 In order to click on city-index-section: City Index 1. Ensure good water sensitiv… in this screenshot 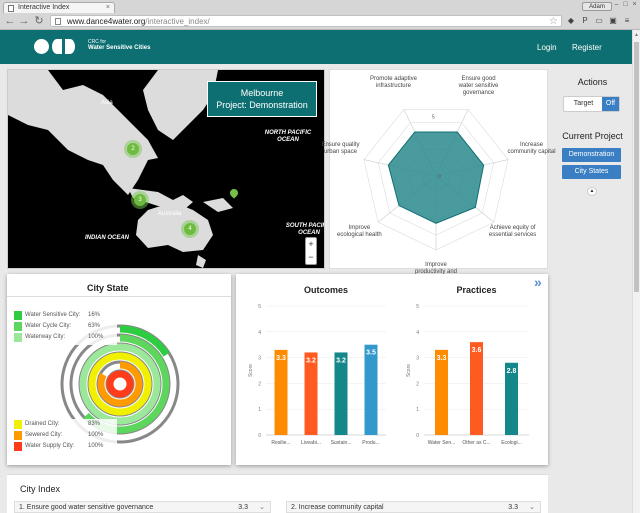, I will do `click(277, 493)`.